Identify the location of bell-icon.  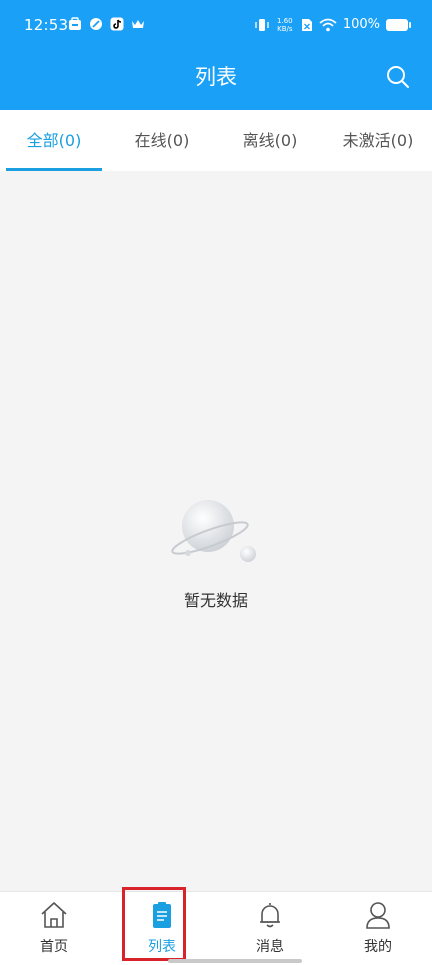
(270, 915).